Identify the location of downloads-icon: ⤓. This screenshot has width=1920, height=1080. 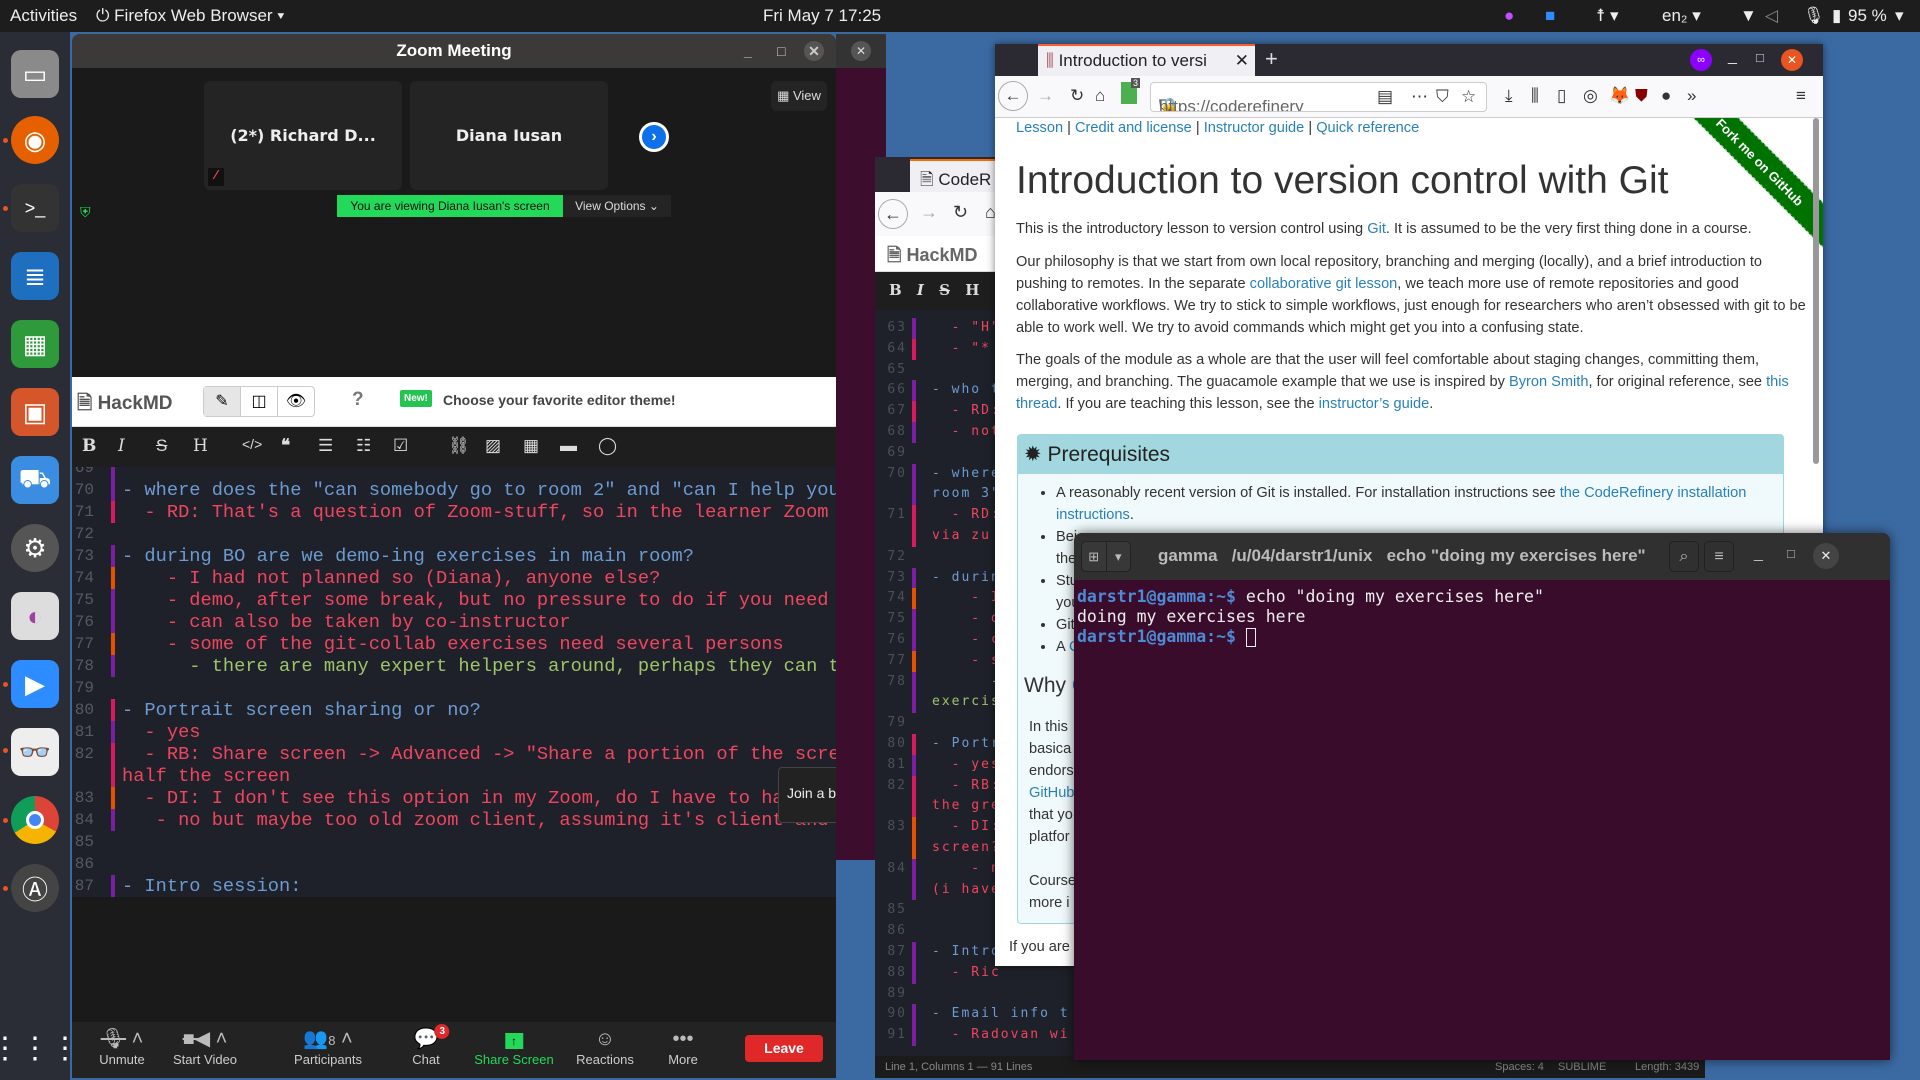
(1509, 96).